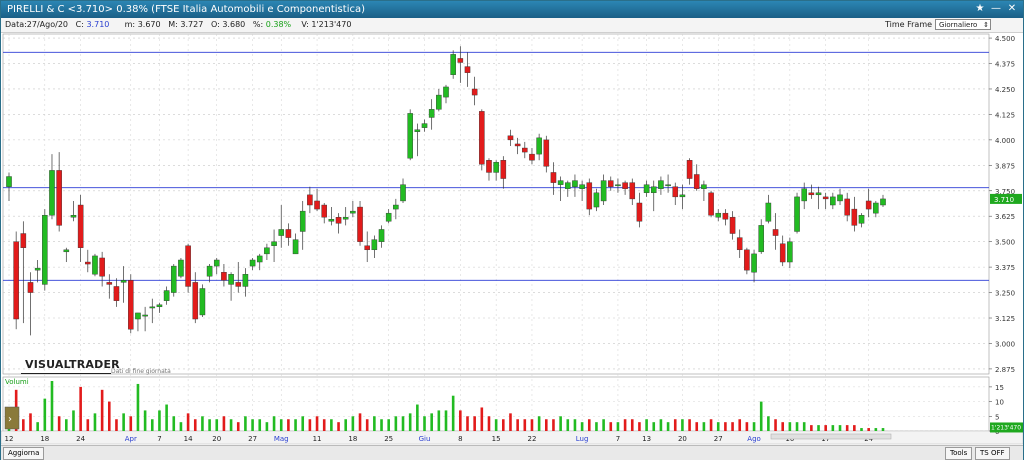  I want to click on visualtrader-logo: VISUALTRADER, so click(72, 364).